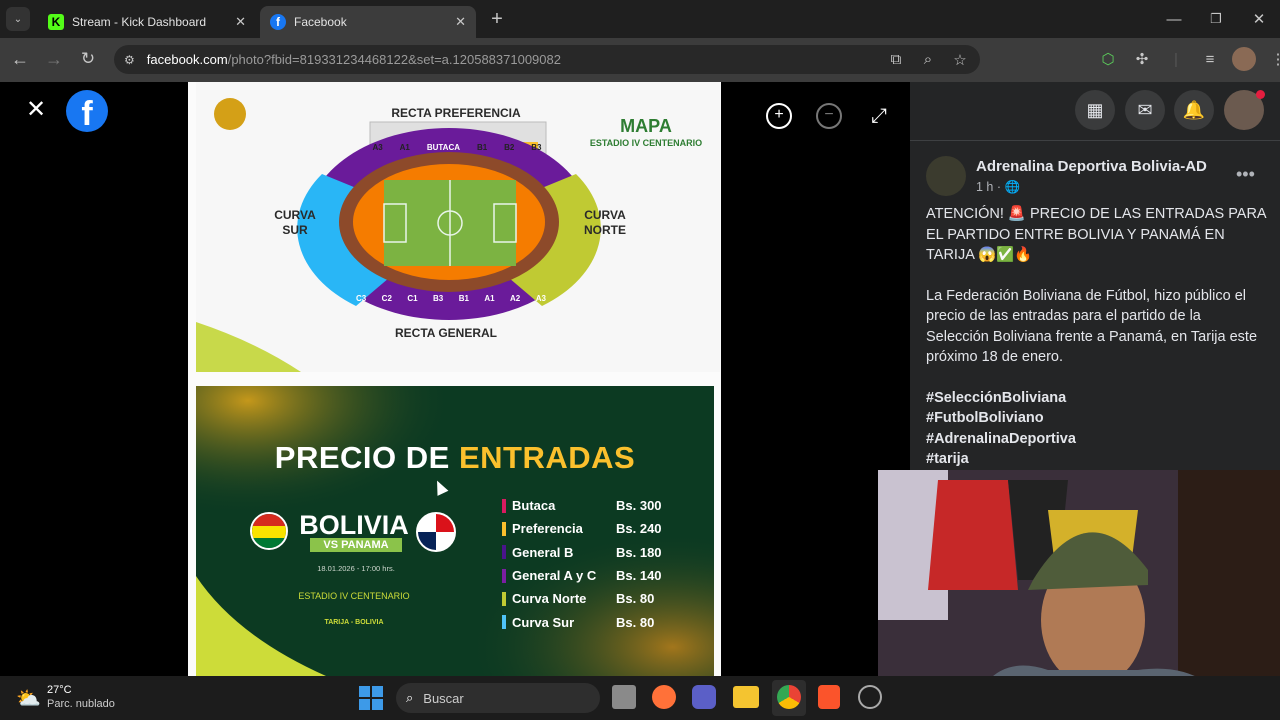 The height and width of the screenshot is (720, 1280). What do you see at coordinates (456, 113) in the screenshot?
I see `recta-preferencia-label: RECTA PREFERENCIA` at bounding box center [456, 113].